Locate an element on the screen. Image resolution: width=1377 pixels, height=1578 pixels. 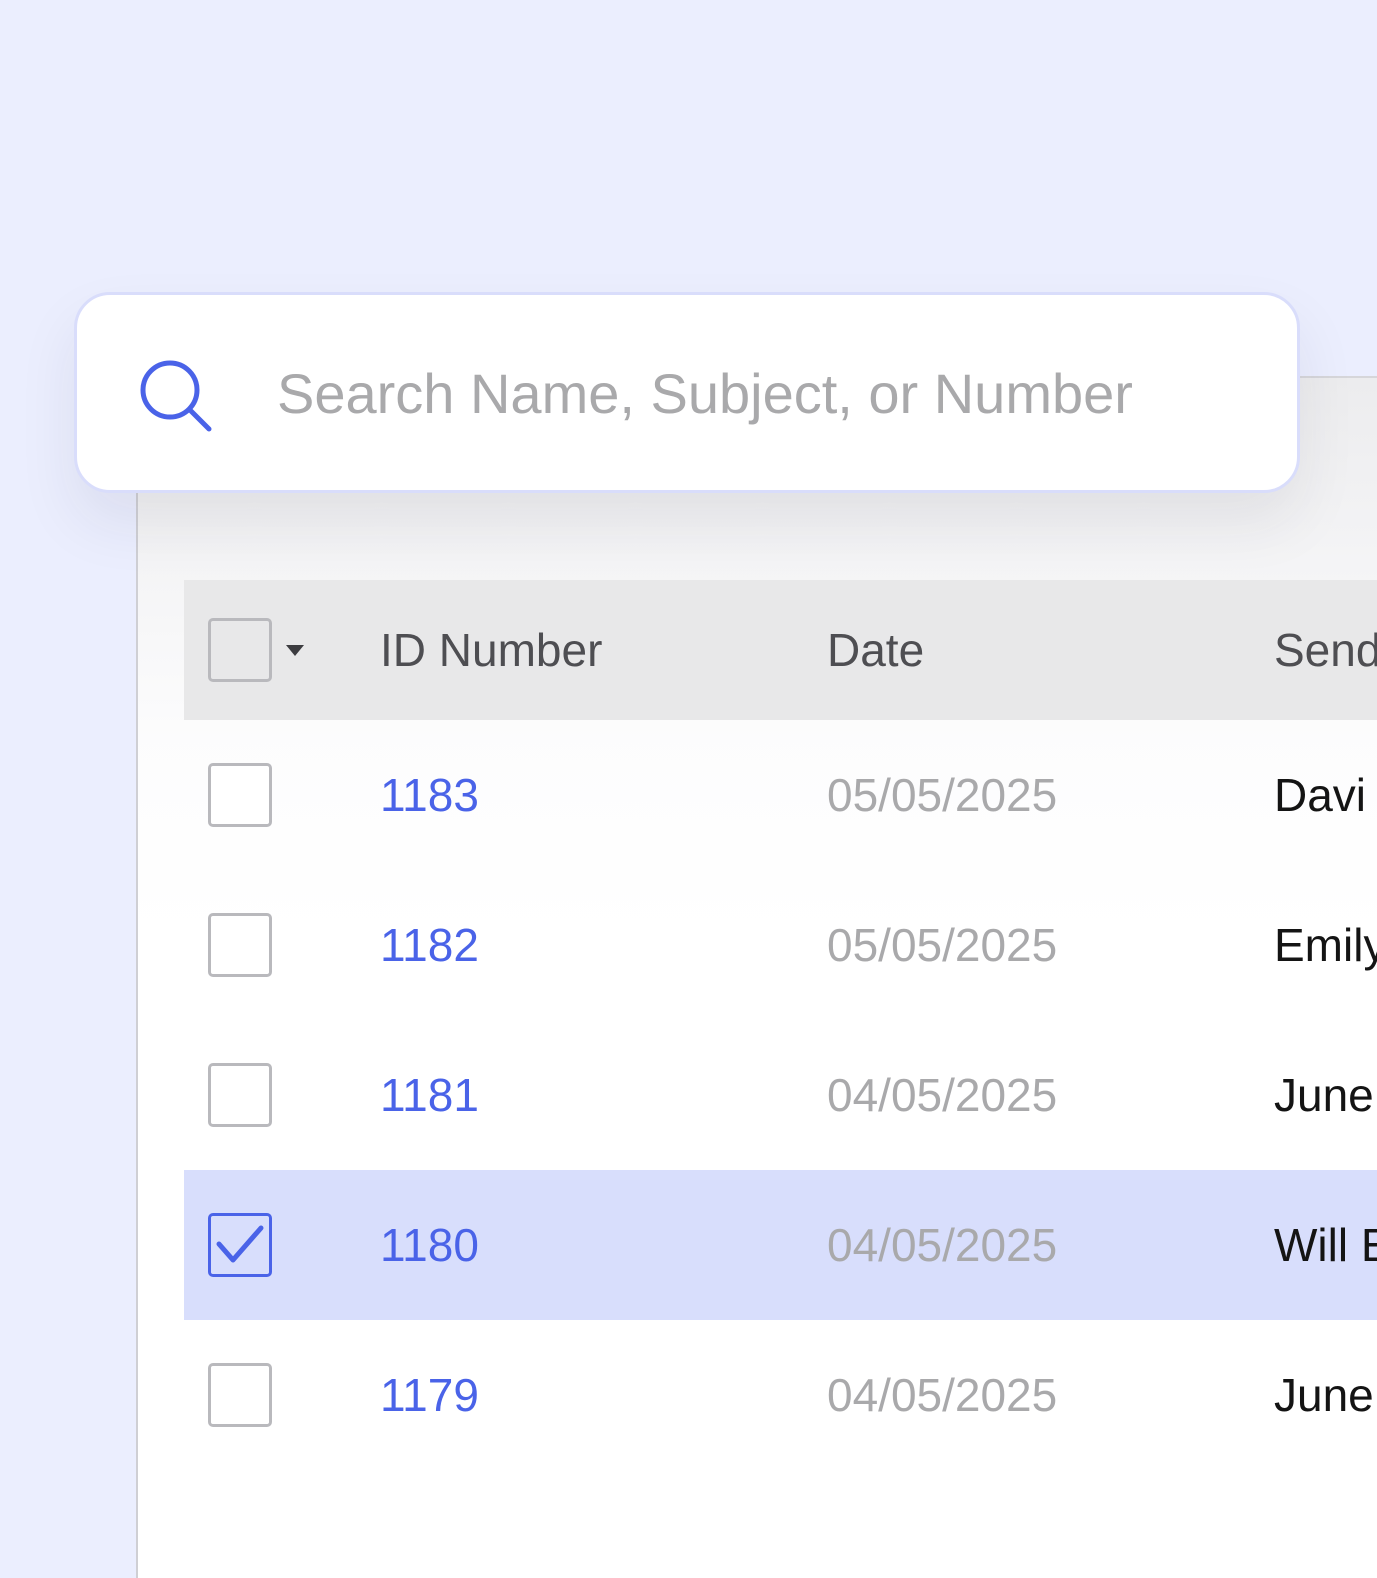
row-id-link: 1183 is located at coordinates (429, 795).